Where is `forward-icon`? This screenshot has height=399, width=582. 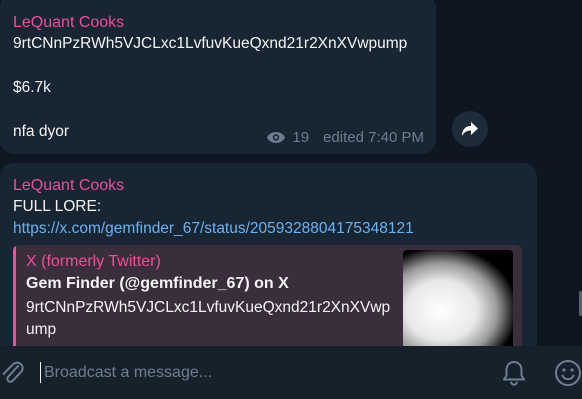 forward-icon is located at coordinates (470, 129).